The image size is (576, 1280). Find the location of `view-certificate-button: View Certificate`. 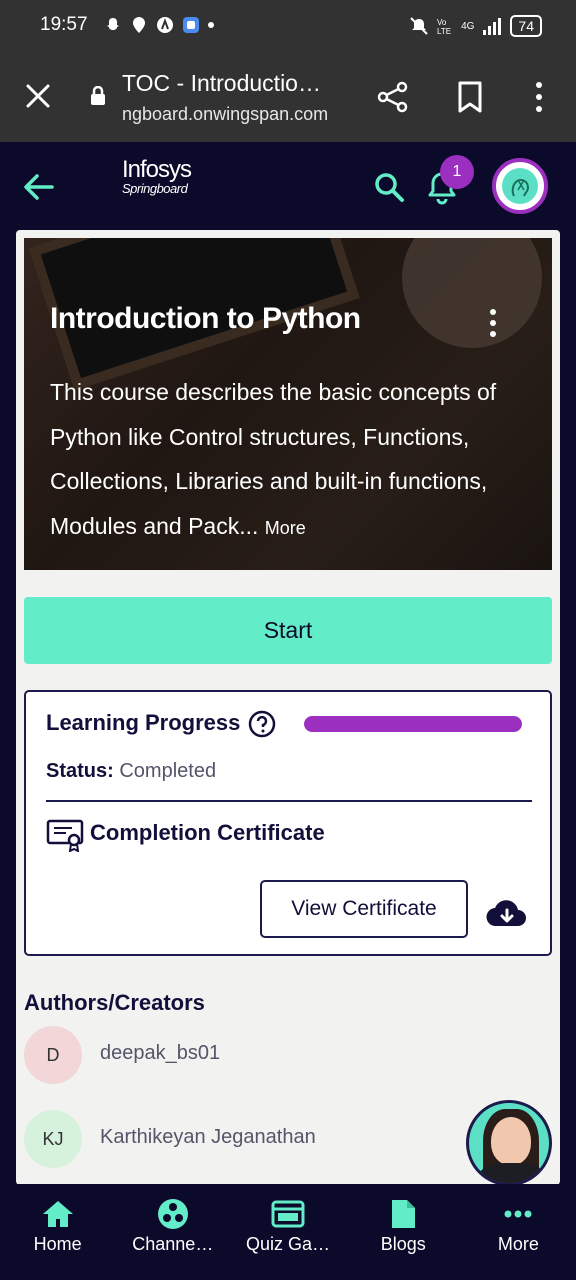

view-certificate-button: View Certificate is located at coordinates (364, 909).